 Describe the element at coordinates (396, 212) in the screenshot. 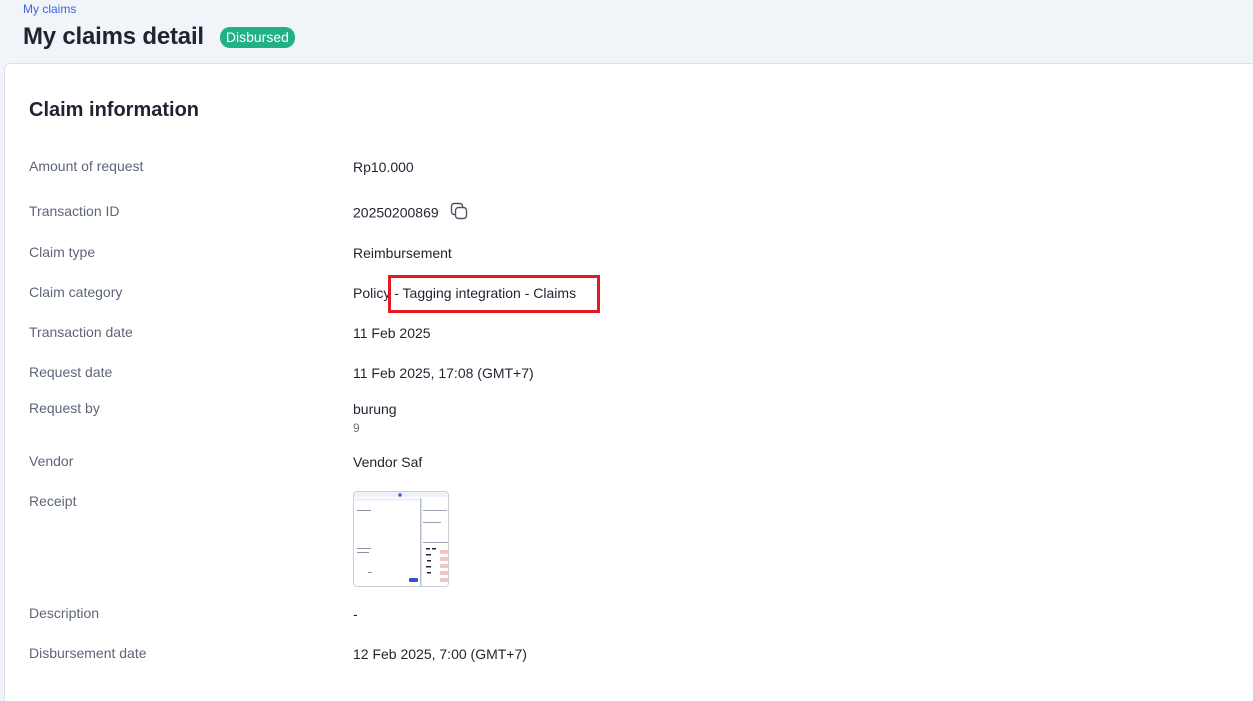

I see `transaction-id-value: 20250200869` at that location.